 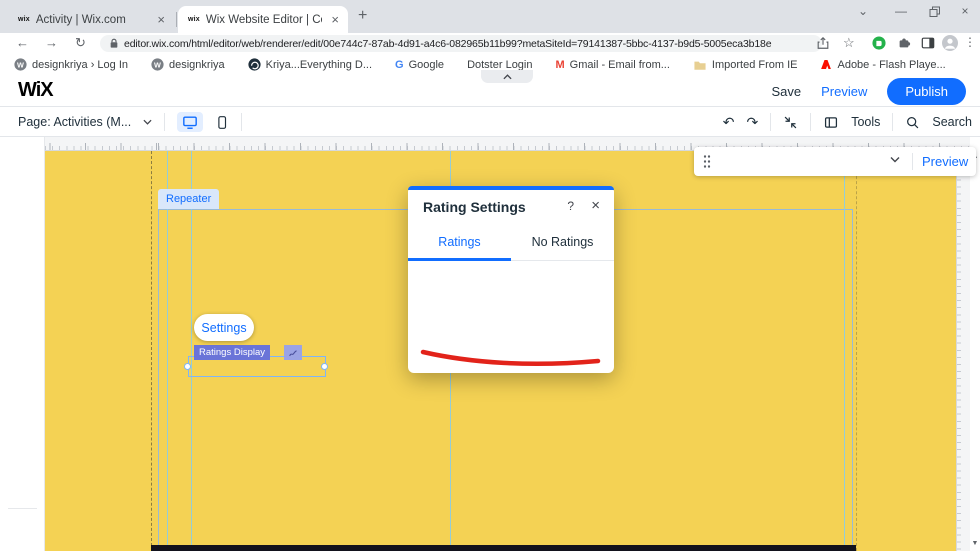 I want to click on browser-tab-editor: wix Wix Website Editor | Collaborativ ×, so click(x=263, y=19).